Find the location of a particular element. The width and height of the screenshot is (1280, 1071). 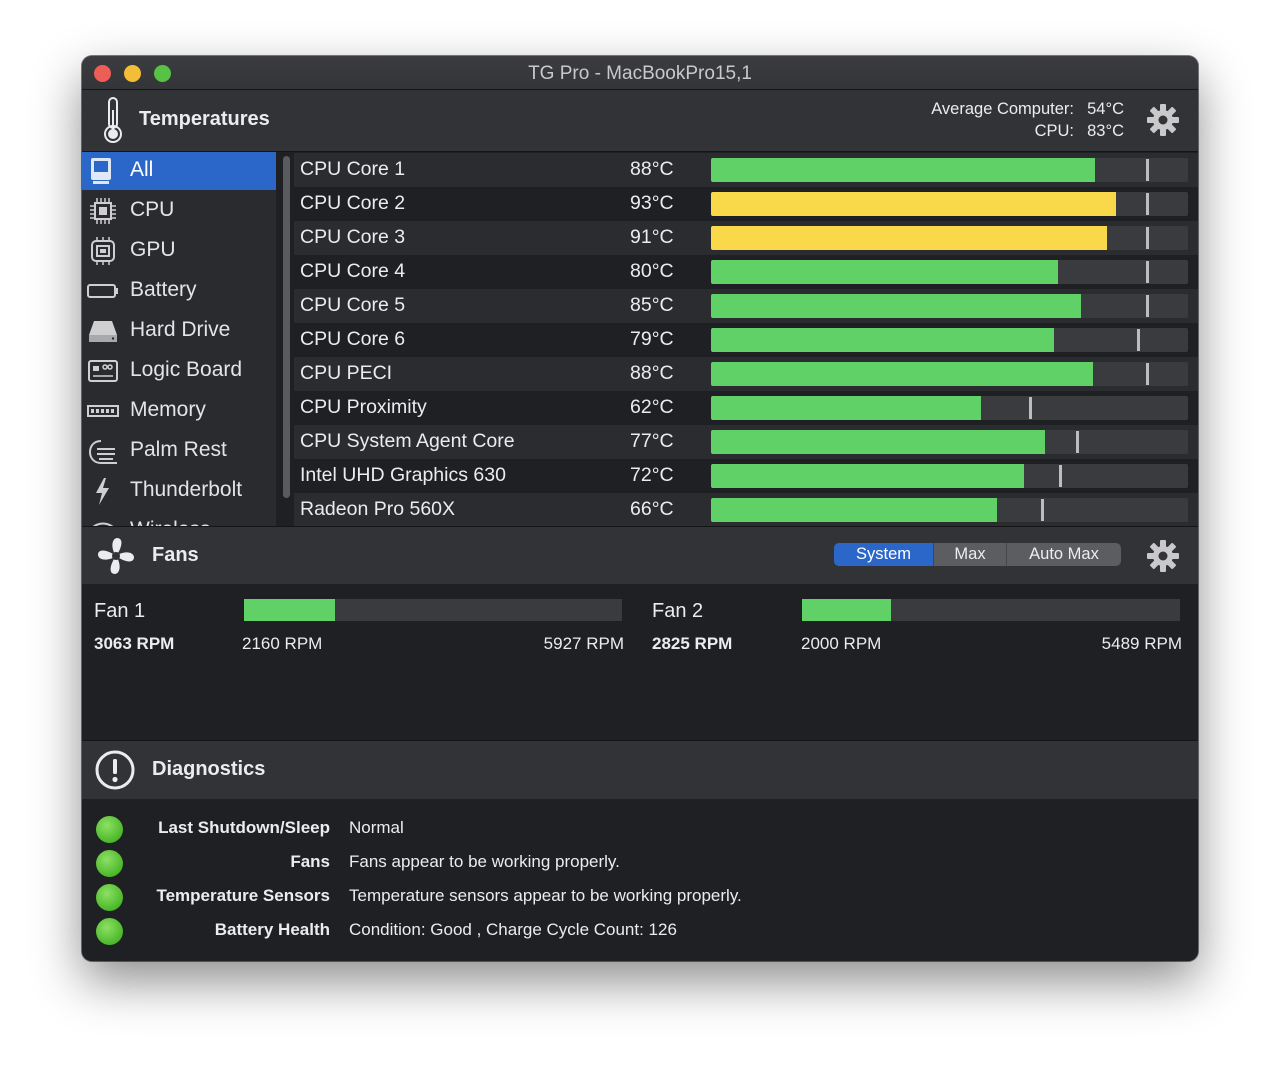

sensor-row: CPU Core 2 93°C is located at coordinates (746, 204).